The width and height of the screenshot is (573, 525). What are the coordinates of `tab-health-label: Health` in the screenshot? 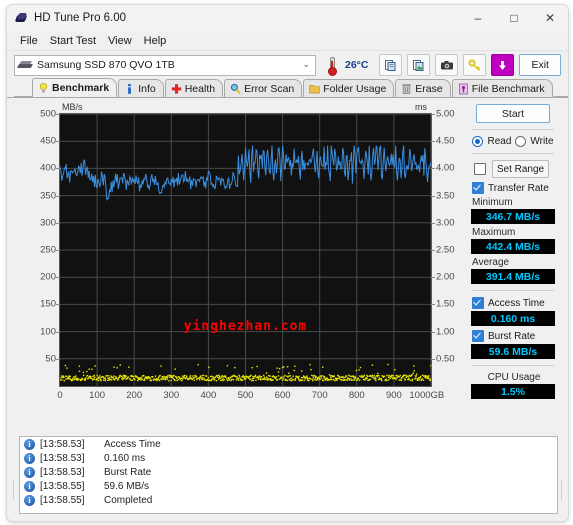 It's located at (200, 88).